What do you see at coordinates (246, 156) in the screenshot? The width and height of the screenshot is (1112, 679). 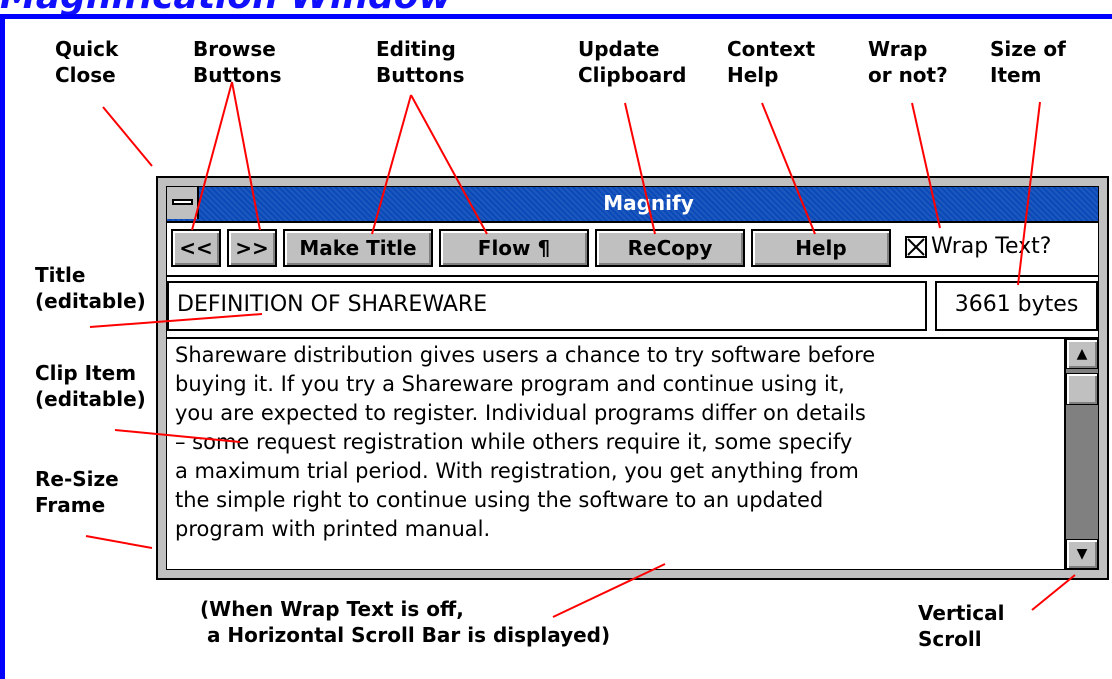 I see `leader-browse-next` at bounding box center [246, 156].